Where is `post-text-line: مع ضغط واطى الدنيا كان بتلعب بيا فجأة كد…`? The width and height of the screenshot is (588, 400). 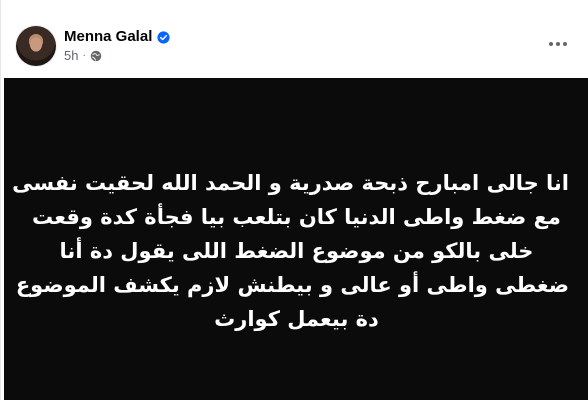 post-text-line: مع ضغط واطى الدنيا كان بتلعب بيا فجأة كد… is located at coordinates (296, 217).